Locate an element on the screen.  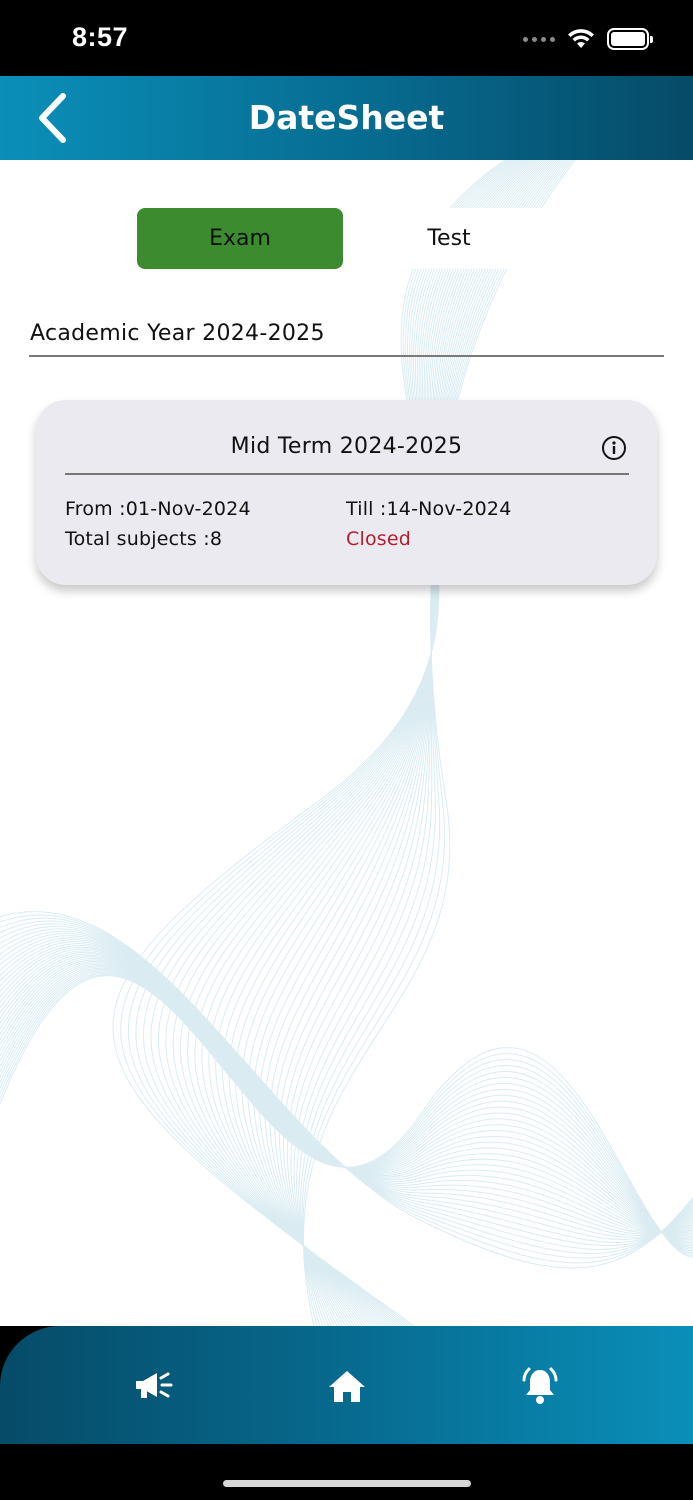
page-title: DateSheet is located at coordinates (346, 117).